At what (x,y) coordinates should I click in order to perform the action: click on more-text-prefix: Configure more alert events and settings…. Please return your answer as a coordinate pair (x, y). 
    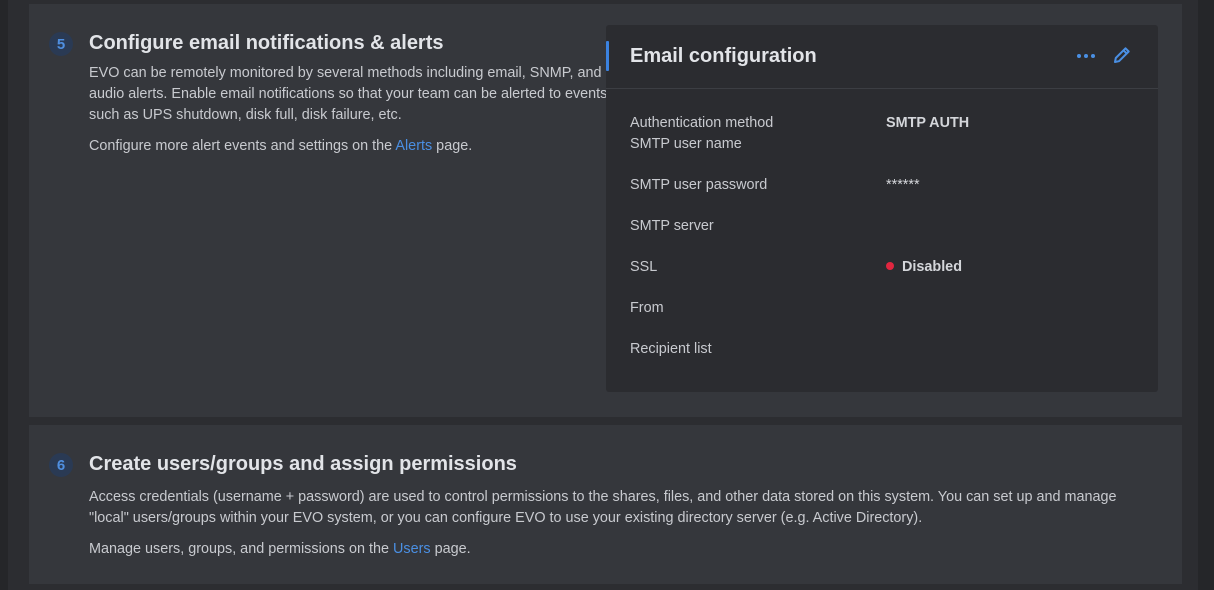
    Looking at the image, I should click on (242, 146).